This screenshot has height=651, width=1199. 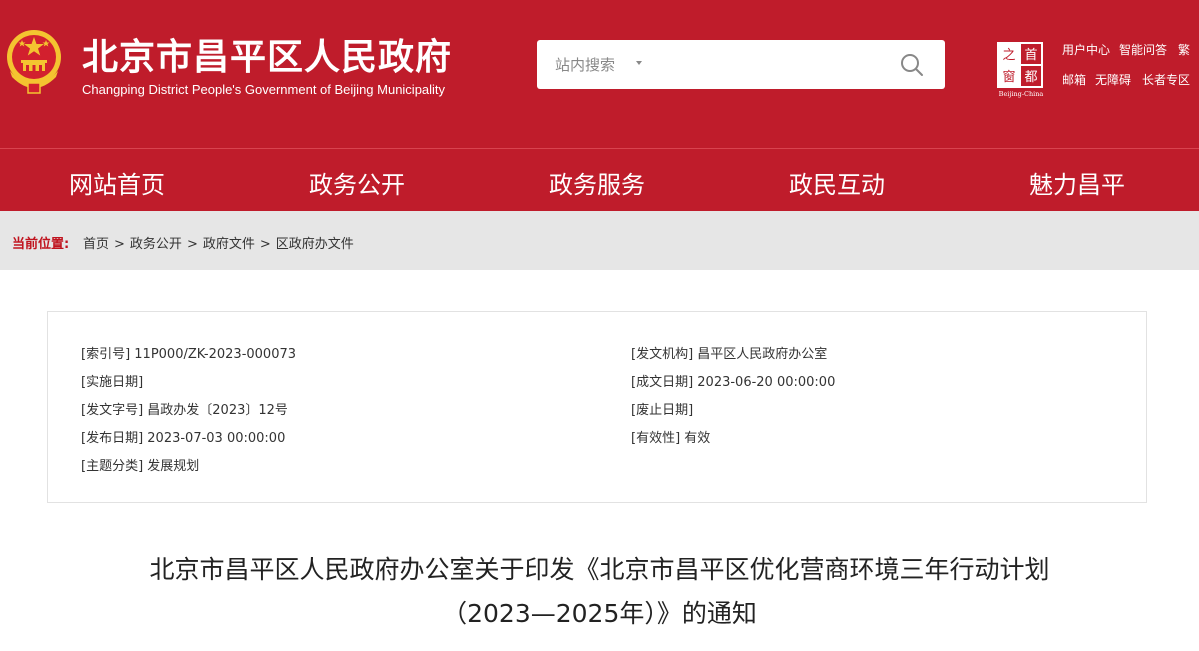 What do you see at coordinates (599, 613) in the screenshot?
I see `page-title-line-2: （2023—2025年）》的通知` at bounding box center [599, 613].